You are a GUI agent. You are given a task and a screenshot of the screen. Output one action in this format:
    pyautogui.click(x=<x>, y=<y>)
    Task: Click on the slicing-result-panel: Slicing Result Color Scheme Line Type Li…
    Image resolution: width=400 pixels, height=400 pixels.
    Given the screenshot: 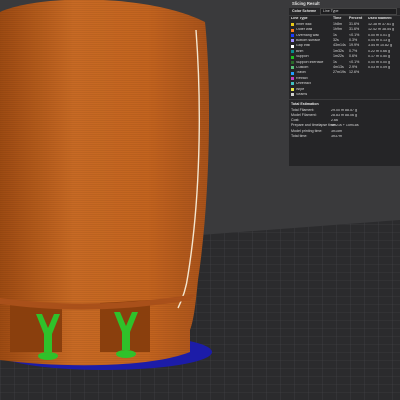 What is the action you would take?
    pyautogui.click(x=344, y=83)
    